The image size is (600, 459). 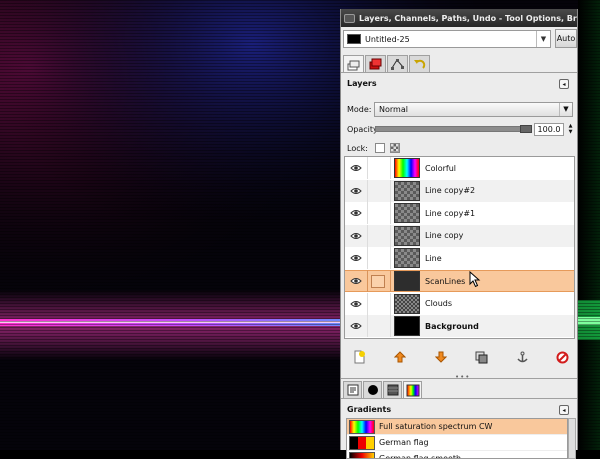 I want to click on mode-select: Normal ▼, so click(x=473, y=109).